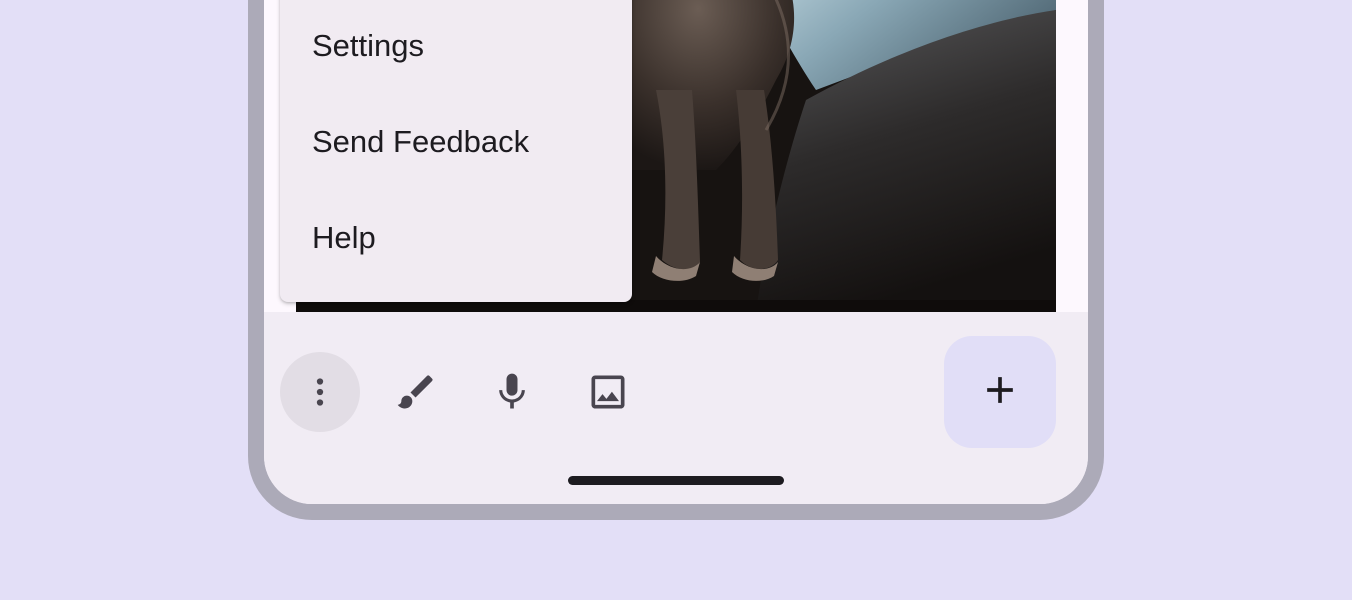 The width and height of the screenshot is (1352, 600). I want to click on image-icon, so click(608, 392).